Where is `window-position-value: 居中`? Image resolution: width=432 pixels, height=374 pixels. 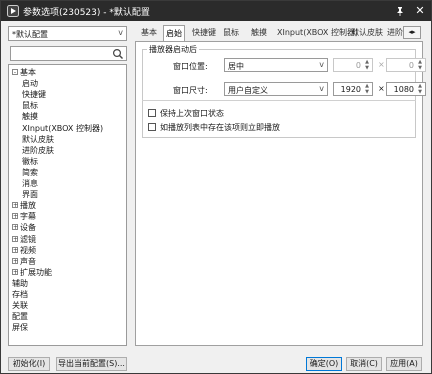
window-position-value: 居中 is located at coordinates (236, 66).